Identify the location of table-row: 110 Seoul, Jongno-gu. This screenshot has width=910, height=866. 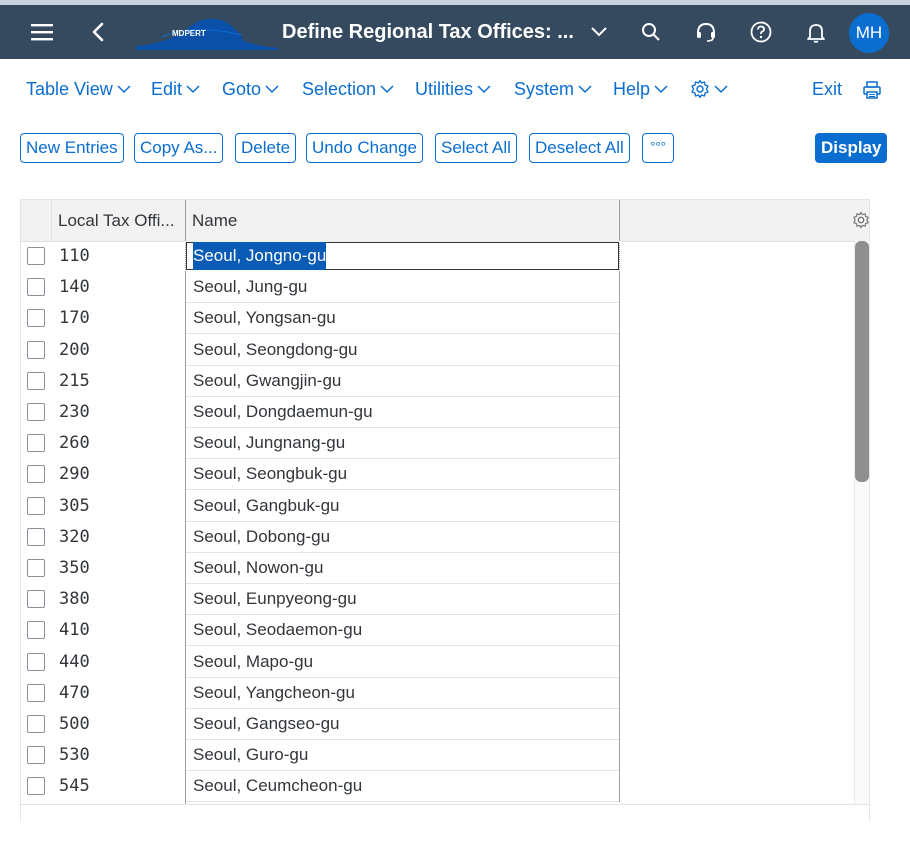
(437, 256).